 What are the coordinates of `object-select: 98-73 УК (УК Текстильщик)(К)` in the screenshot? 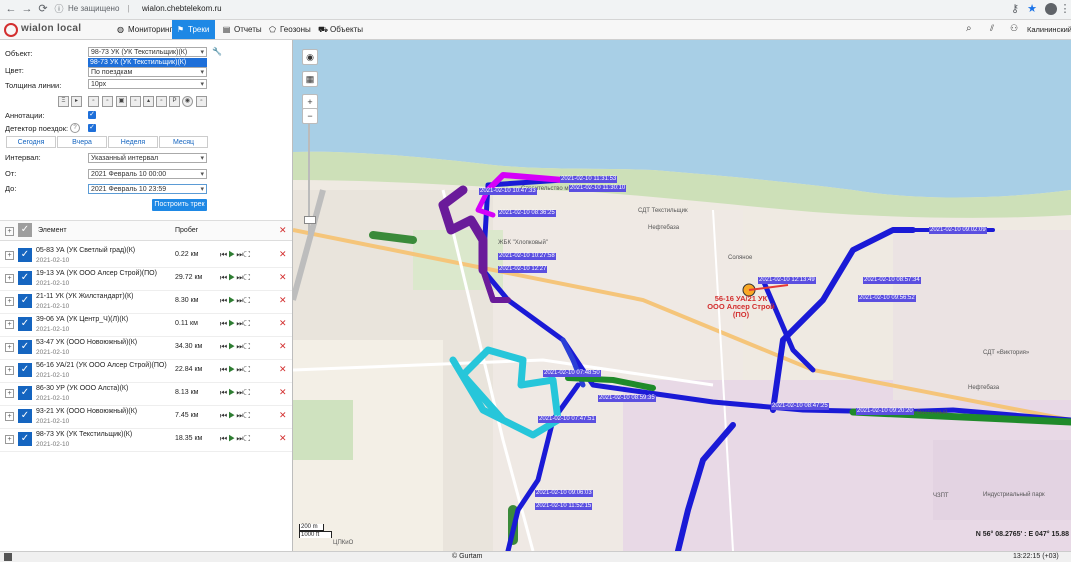 It's located at (147, 52).